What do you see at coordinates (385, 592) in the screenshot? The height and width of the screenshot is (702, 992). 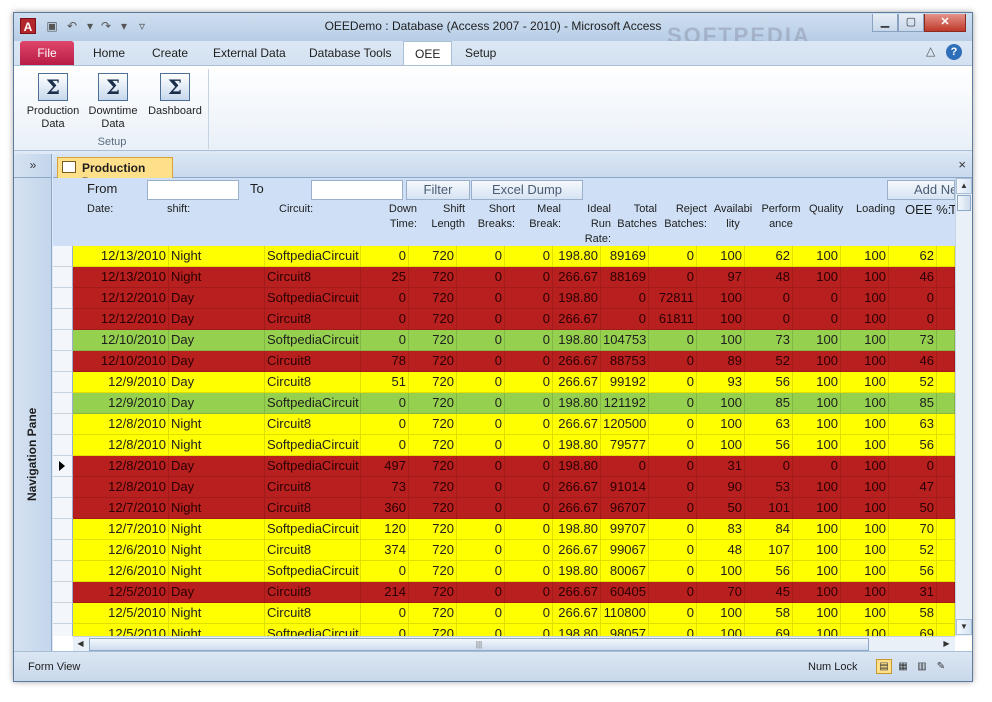 I see `cell-down: 214` at bounding box center [385, 592].